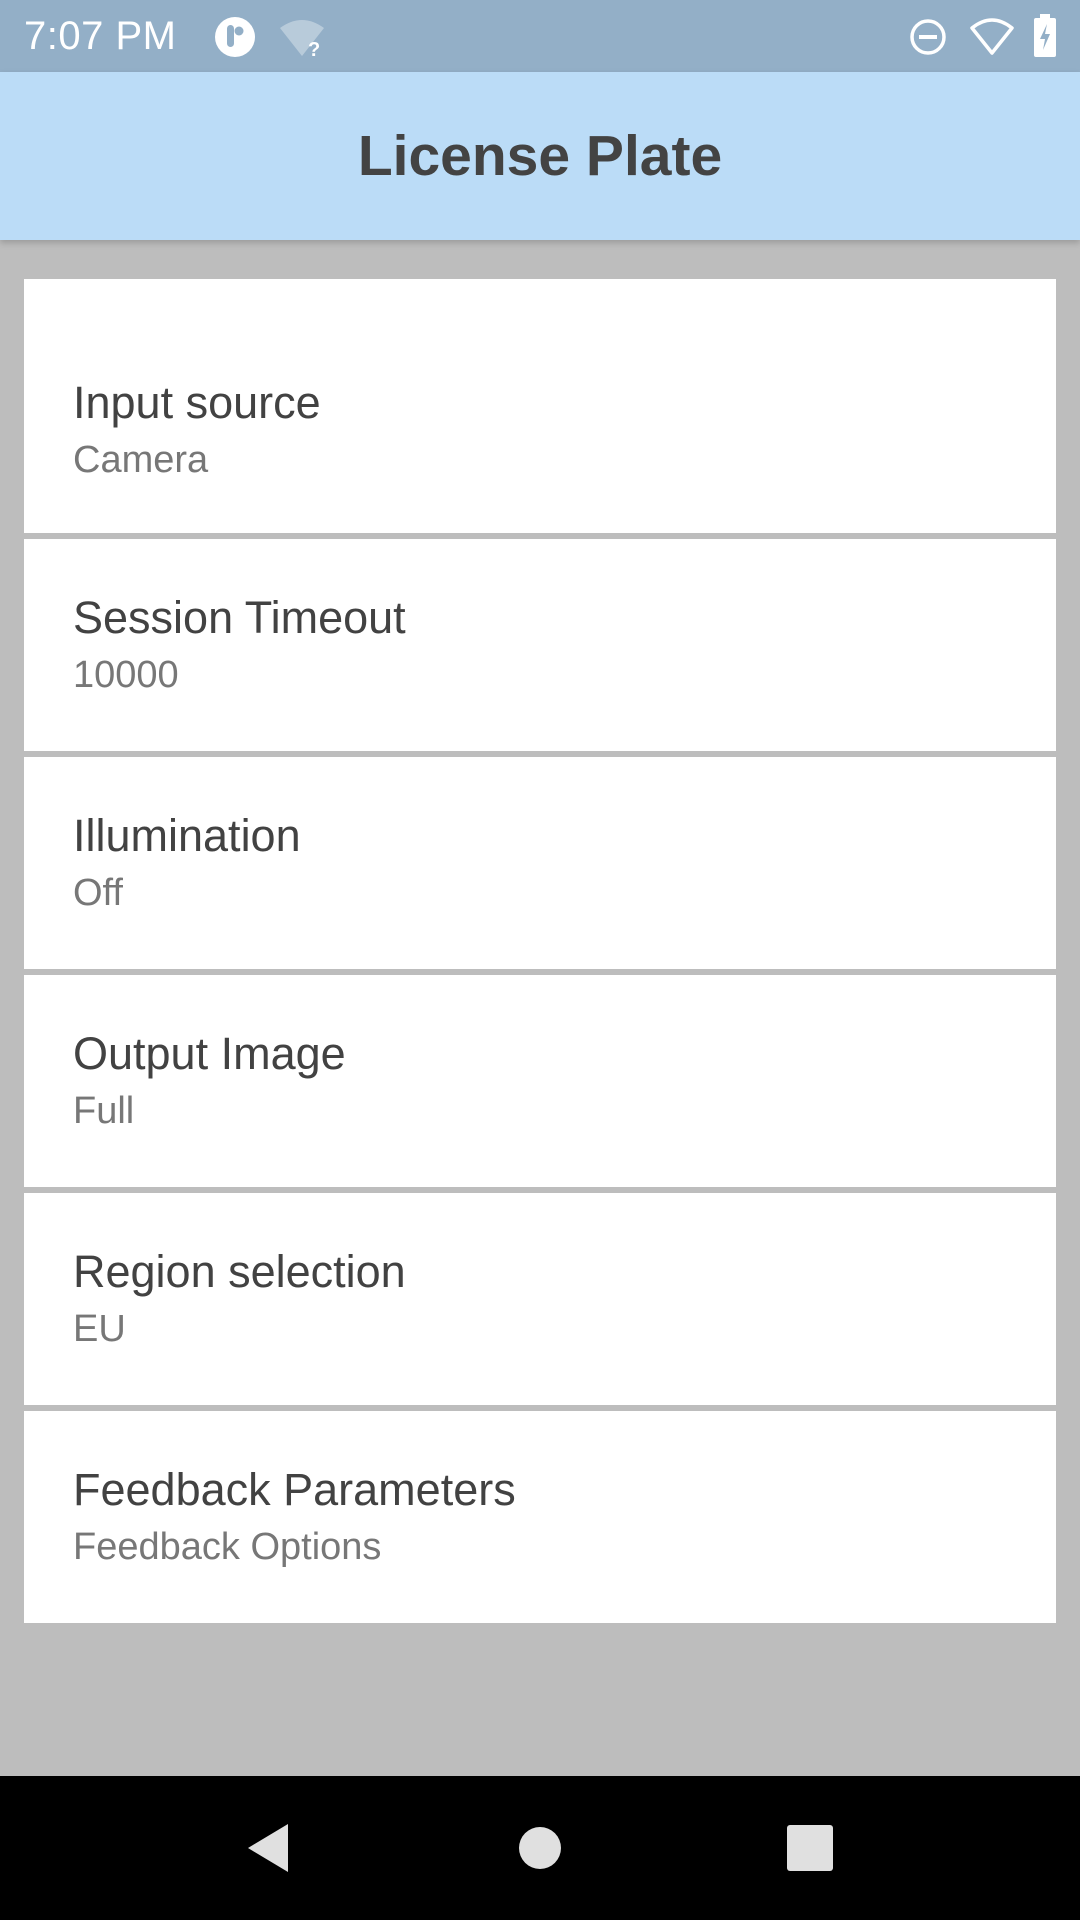  Describe the element at coordinates (104, 1111) in the screenshot. I see `setting-value: Full` at that location.